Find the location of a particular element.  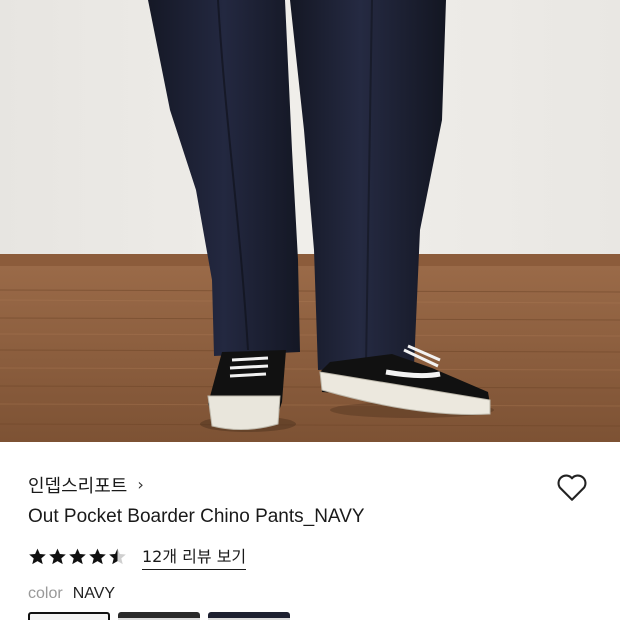

heart-icon is located at coordinates (572, 487).